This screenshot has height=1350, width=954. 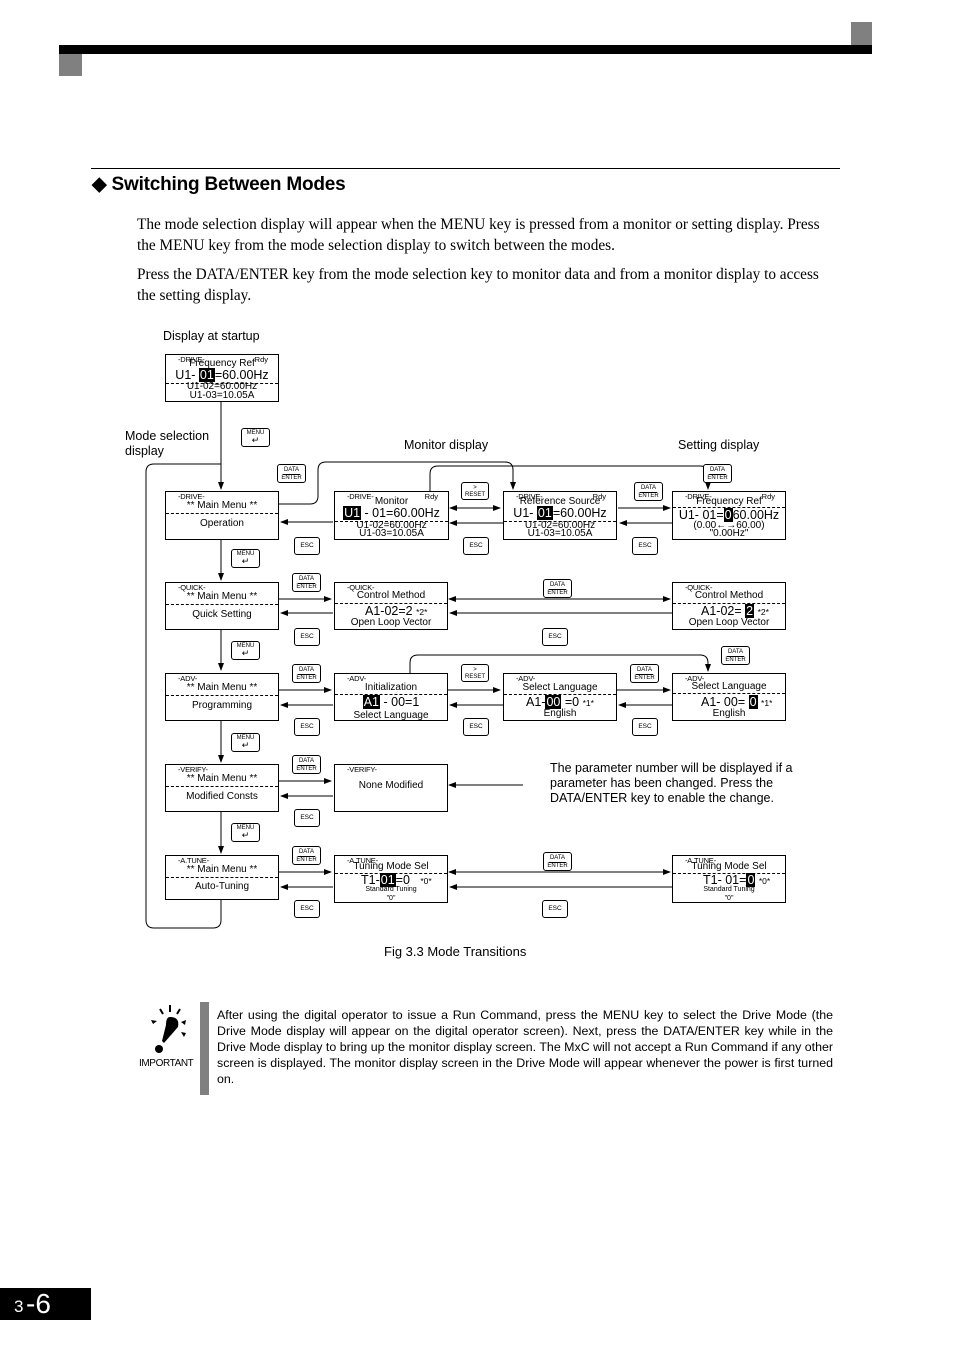 I want to click on quick-main-menu: -QUICK- ** Main Menu ** Quick Setting, so click(x=222, y=606).